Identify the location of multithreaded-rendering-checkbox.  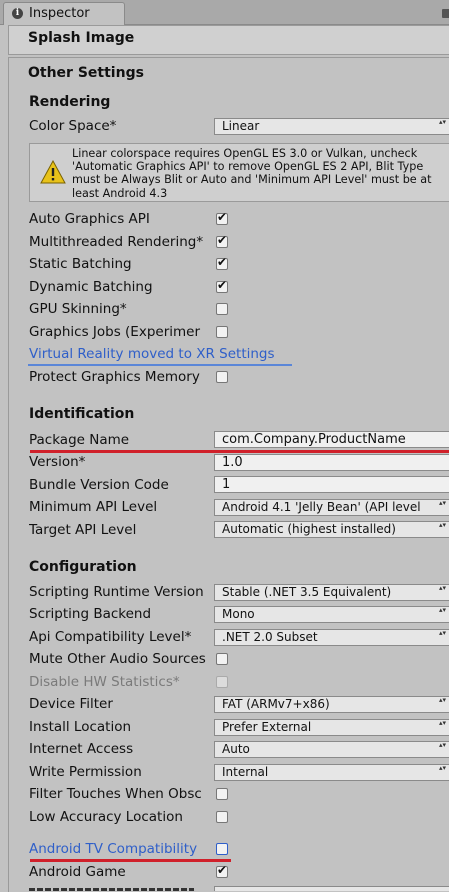
(222, 240).